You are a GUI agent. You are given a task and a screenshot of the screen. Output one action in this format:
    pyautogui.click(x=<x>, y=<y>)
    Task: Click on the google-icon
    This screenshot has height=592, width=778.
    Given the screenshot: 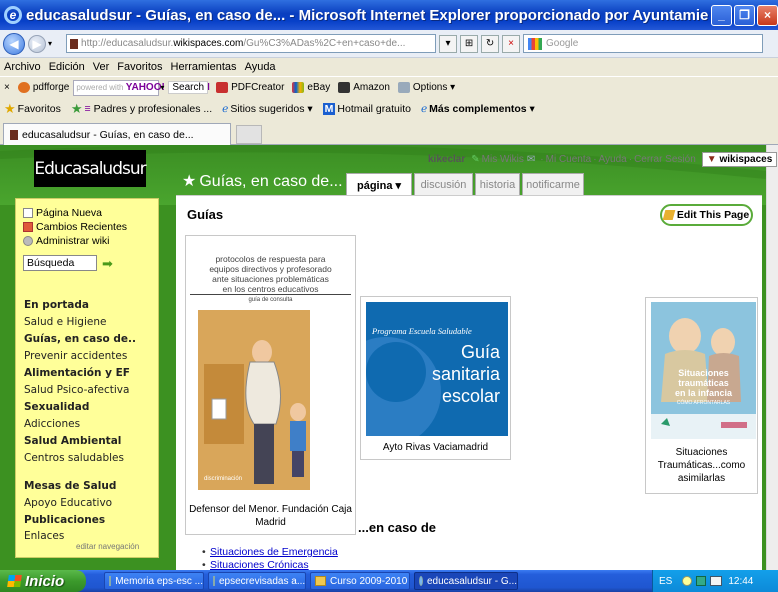 What is the action you would take?
    pyautogui.click(x=535, y=43)
    